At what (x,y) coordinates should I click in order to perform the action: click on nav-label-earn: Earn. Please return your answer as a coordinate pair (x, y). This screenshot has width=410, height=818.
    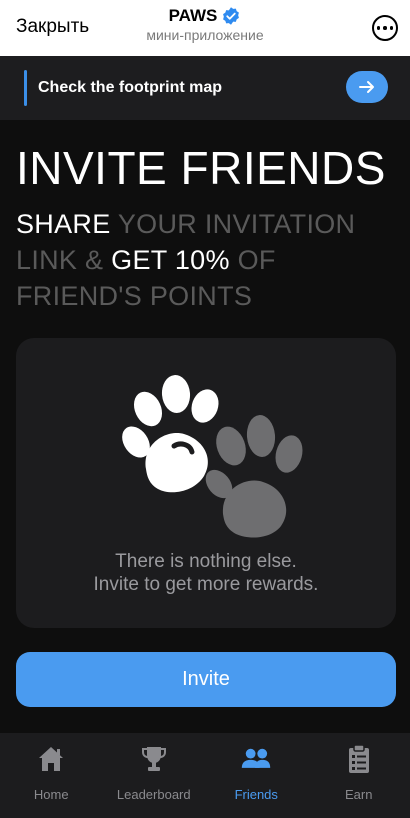
    Looking at the image, I should click on (359, 794).